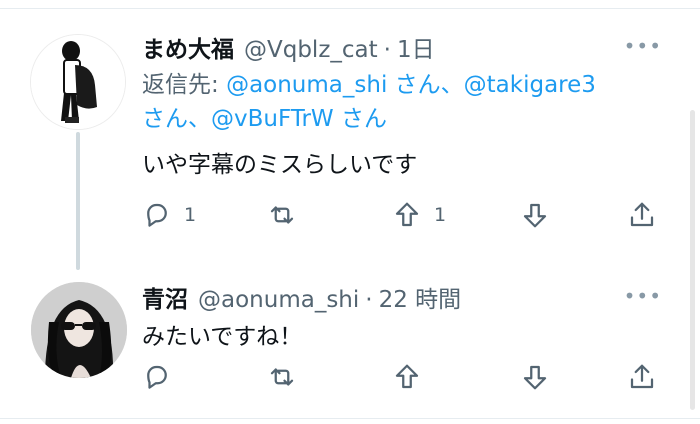 The width and height of the screenshot is (700, 424). I want to click on tweet-text: いや字幕のミスらしいです, so click(280, 165).